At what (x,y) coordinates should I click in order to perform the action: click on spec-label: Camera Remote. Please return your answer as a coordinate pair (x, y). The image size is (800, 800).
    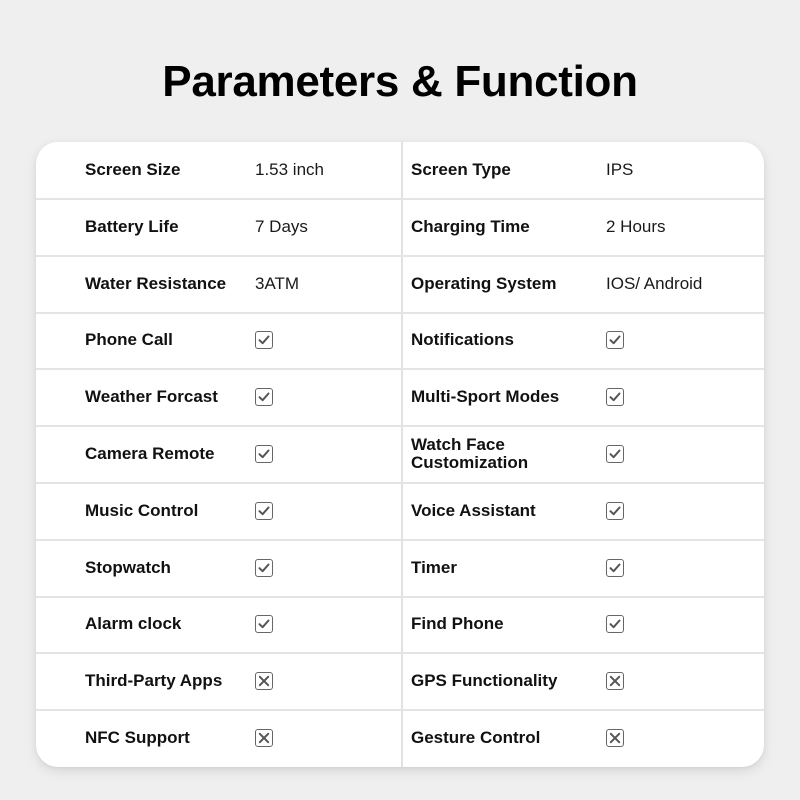
    Looking at the image, I should click on (150, 453).